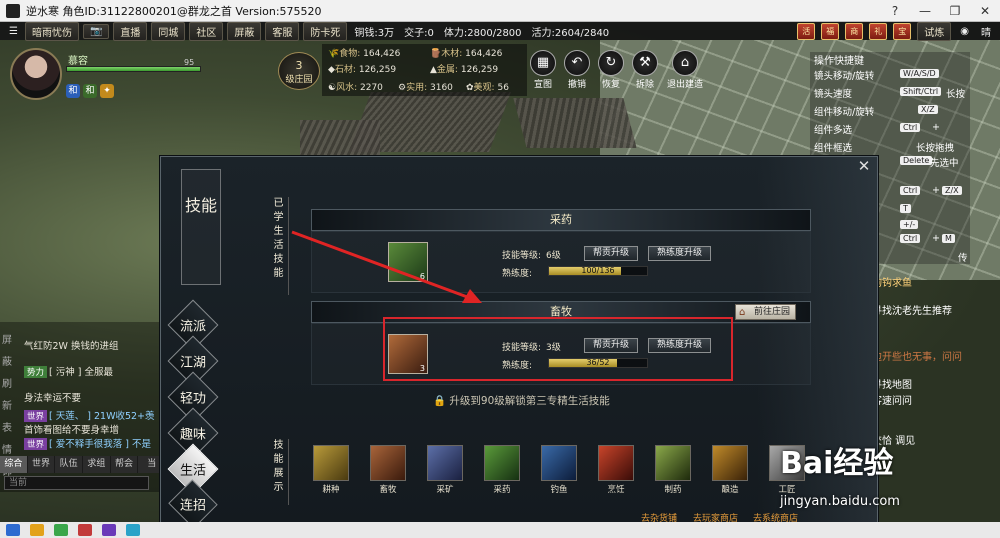 Image resolution: width=1000 pixels, height=538 pixels. What do you see at coordinates (282, 31) in the screenshot?
I see `menu-service-button: 客服` at bounding box center [282, 31].